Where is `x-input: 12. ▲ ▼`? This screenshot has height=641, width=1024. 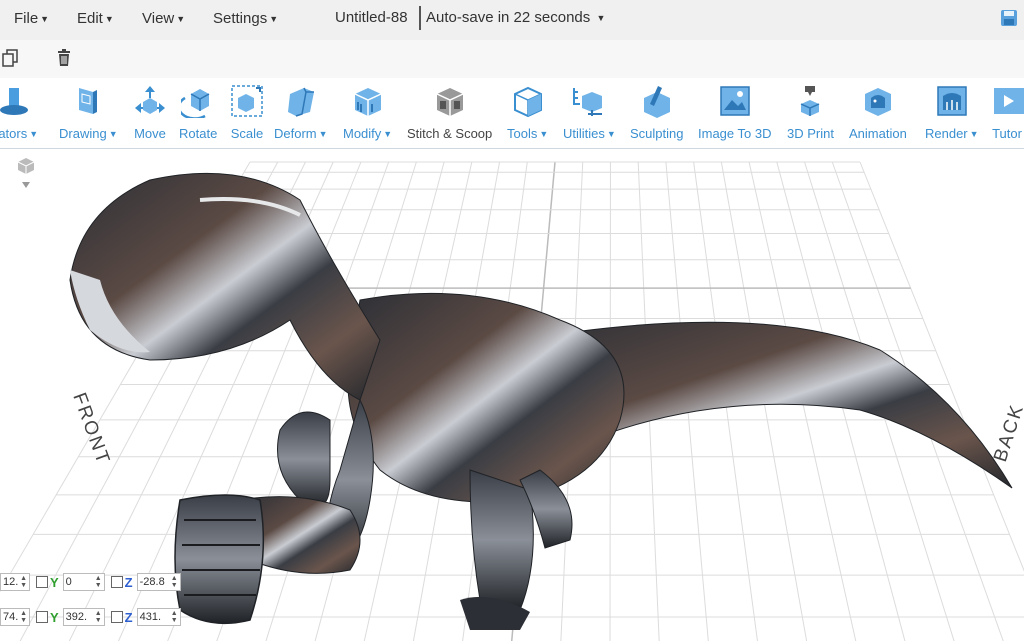
x-input: 12. ▲ ▼ is located at coordinates (15, 582).